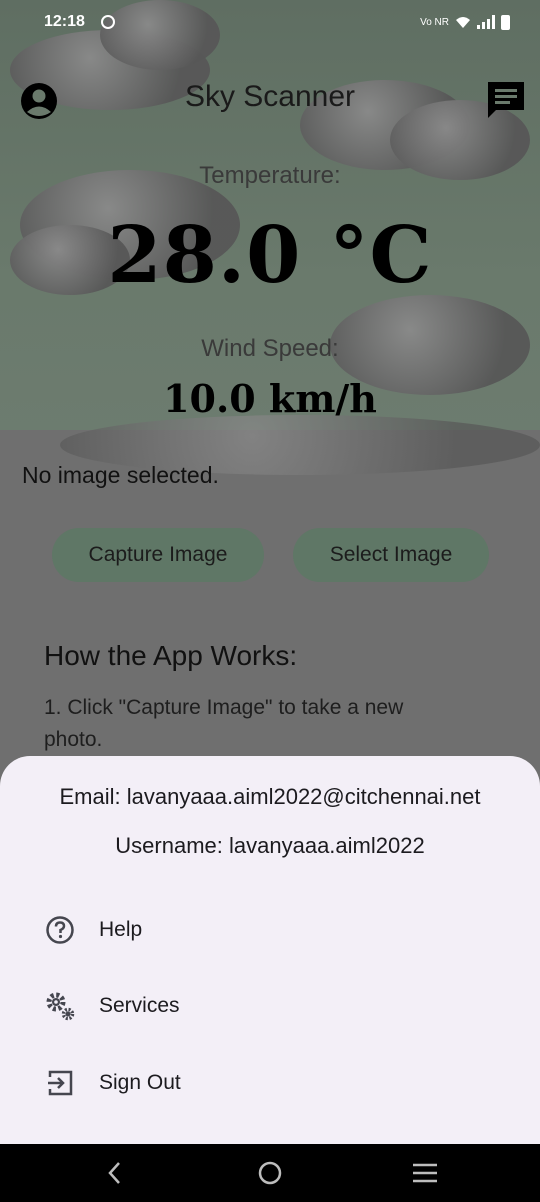  What do you see at coordinates (270, 22) in the screenshot?
I see `status-bar: 12:18 Vo NR` at bounding box center [270, 22].